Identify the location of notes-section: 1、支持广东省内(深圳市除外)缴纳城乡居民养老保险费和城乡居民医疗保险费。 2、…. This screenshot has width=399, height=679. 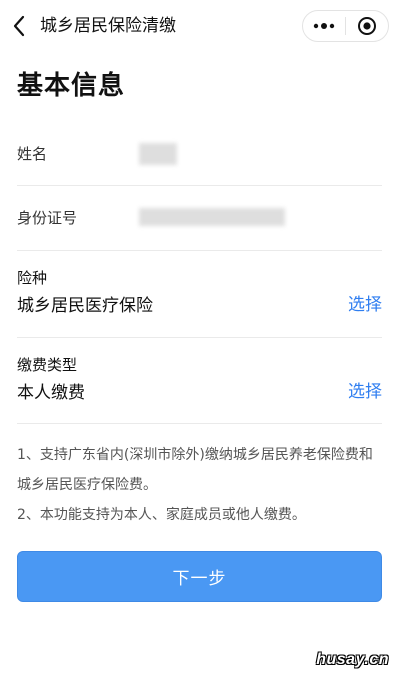
(201, 485).